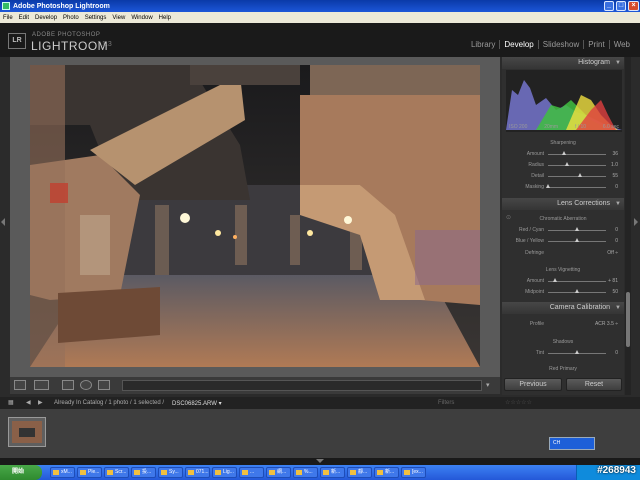  Describe the element at coordinates (563, 63) in the screenshot. I see `histogram-header: Histogram` at that location.